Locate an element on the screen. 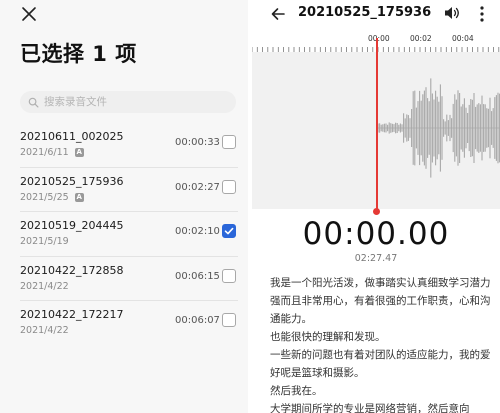 The image size is (500, 413). recording-date-row: 2021/5/25 A is located at coordinates (52, 197).